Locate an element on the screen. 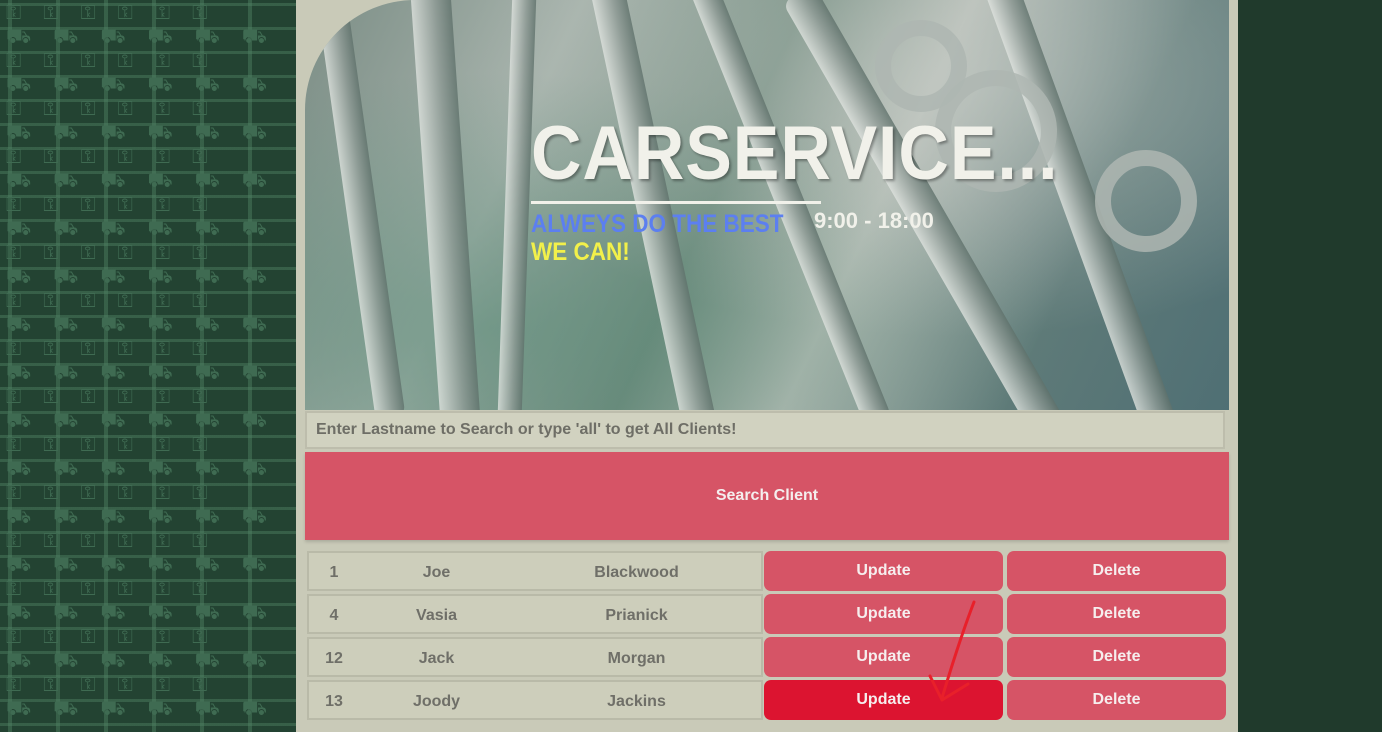  client-info: 1 Joe Blackwood is located at coordinates (535, 571).